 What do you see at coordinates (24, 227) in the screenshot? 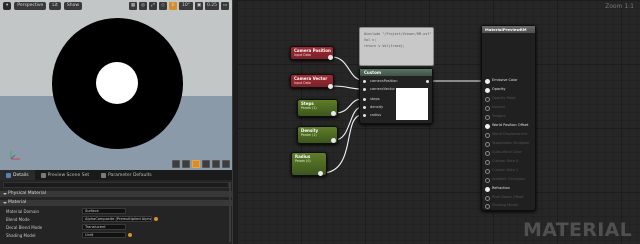
I see `decal-blend-mode-label: Decal Blend Mode` at bounding box center [24, 227].